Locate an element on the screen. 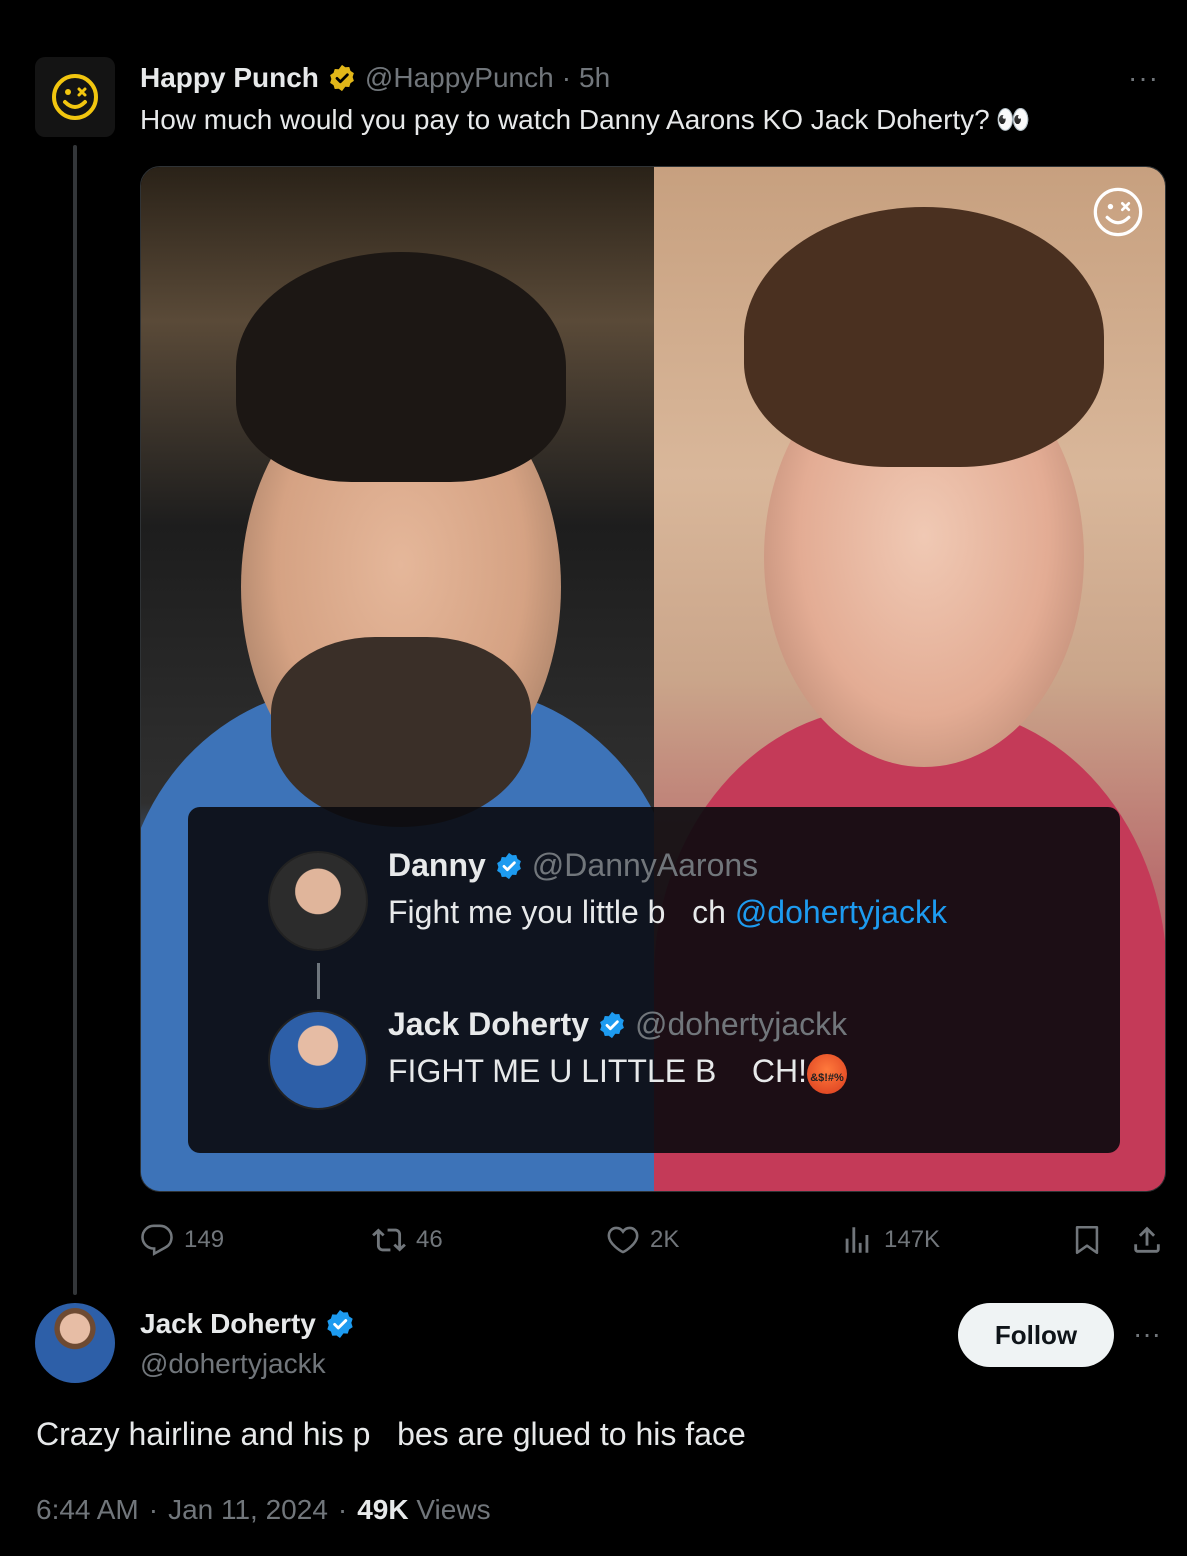 This screenshot has height=1556, width=1187. bookmark-icon is located at coordinates (1087, 1240).